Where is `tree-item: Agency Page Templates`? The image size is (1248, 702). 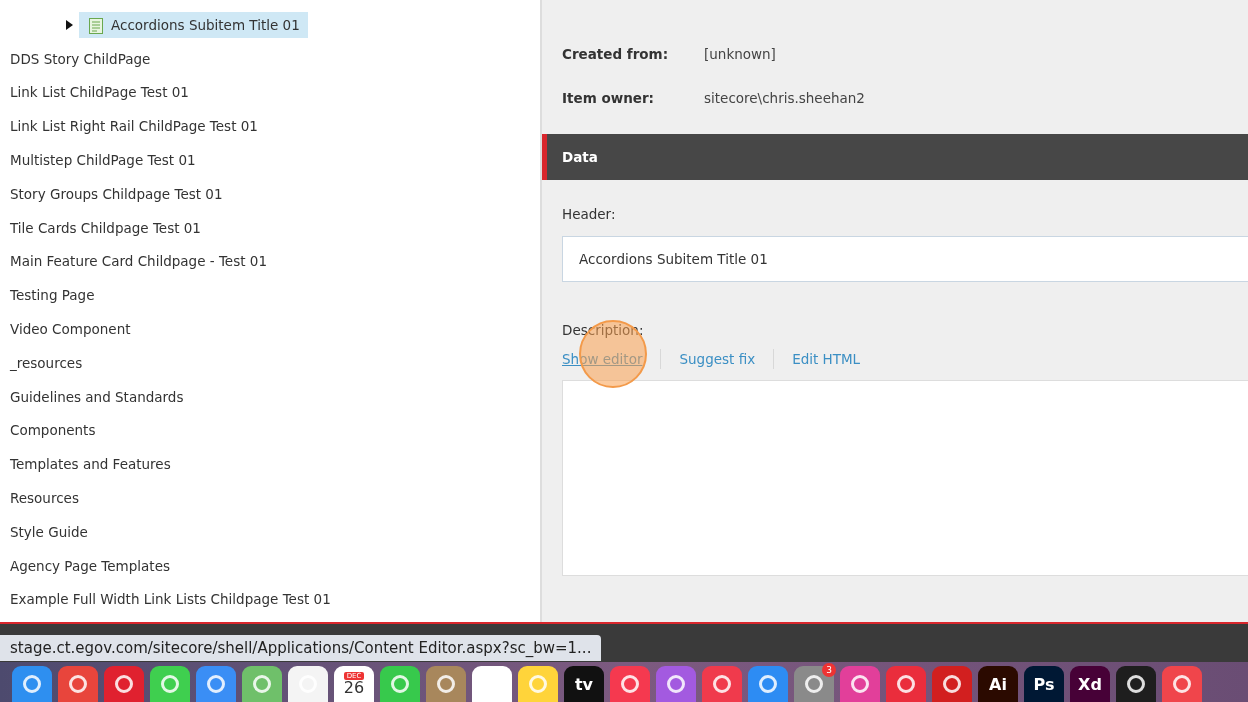
tree-item: Agency Page Templates is located at coordinates (90, 565).